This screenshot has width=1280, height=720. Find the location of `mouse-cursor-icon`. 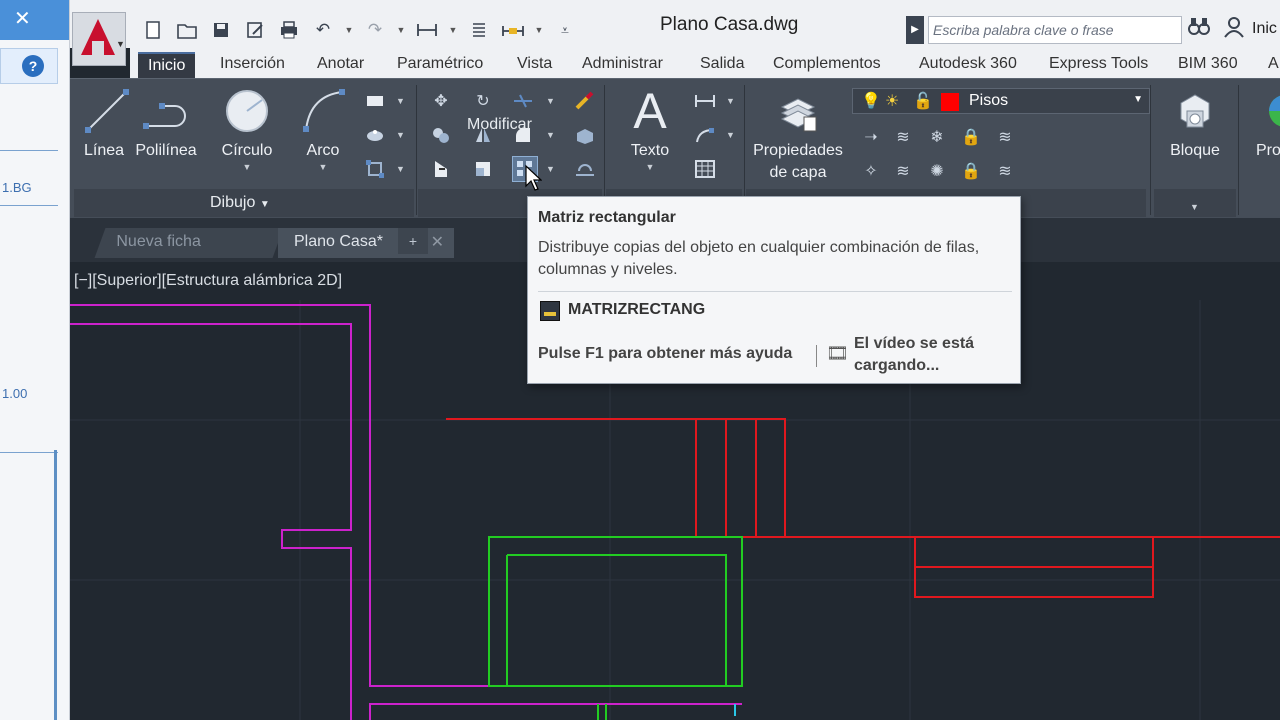

mouse-cursor-icon is located at coordinates (533, 177).